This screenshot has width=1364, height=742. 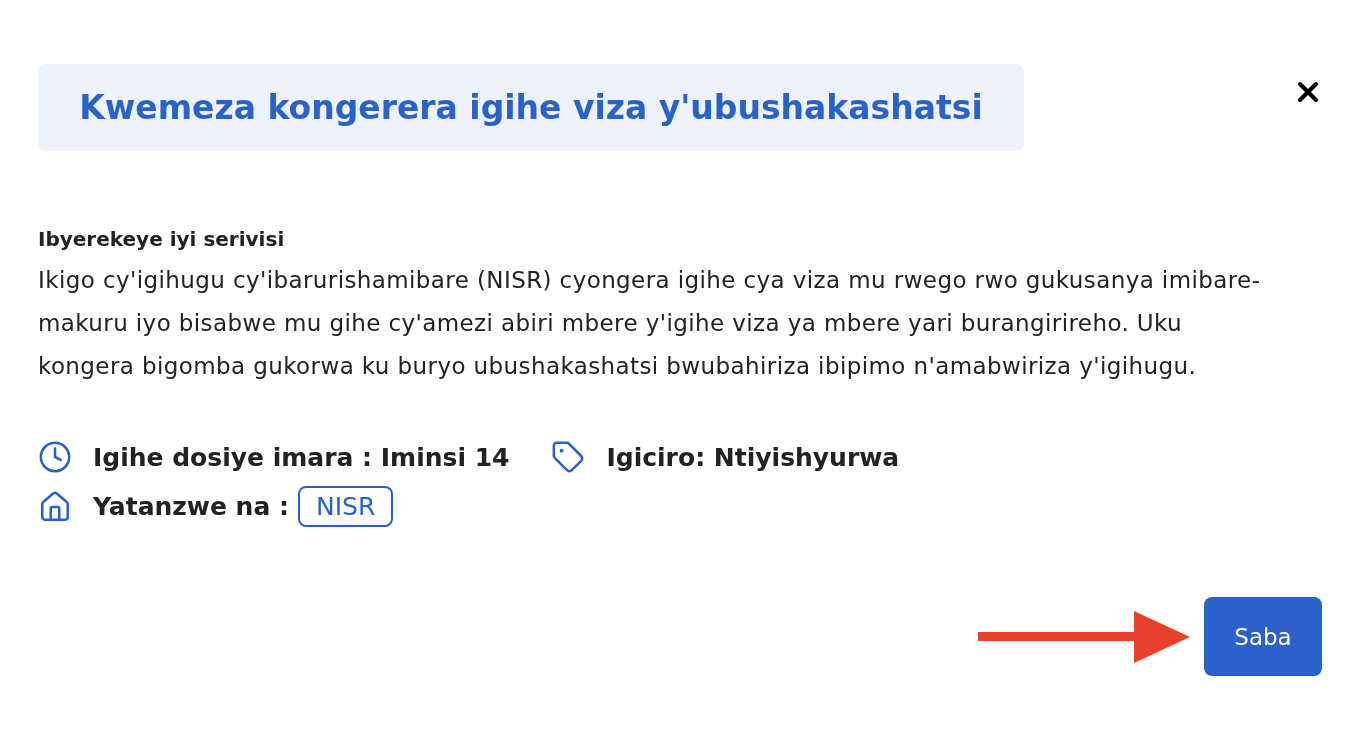 I want to click on provider-tag: NISR, so click(x=346, y=506).